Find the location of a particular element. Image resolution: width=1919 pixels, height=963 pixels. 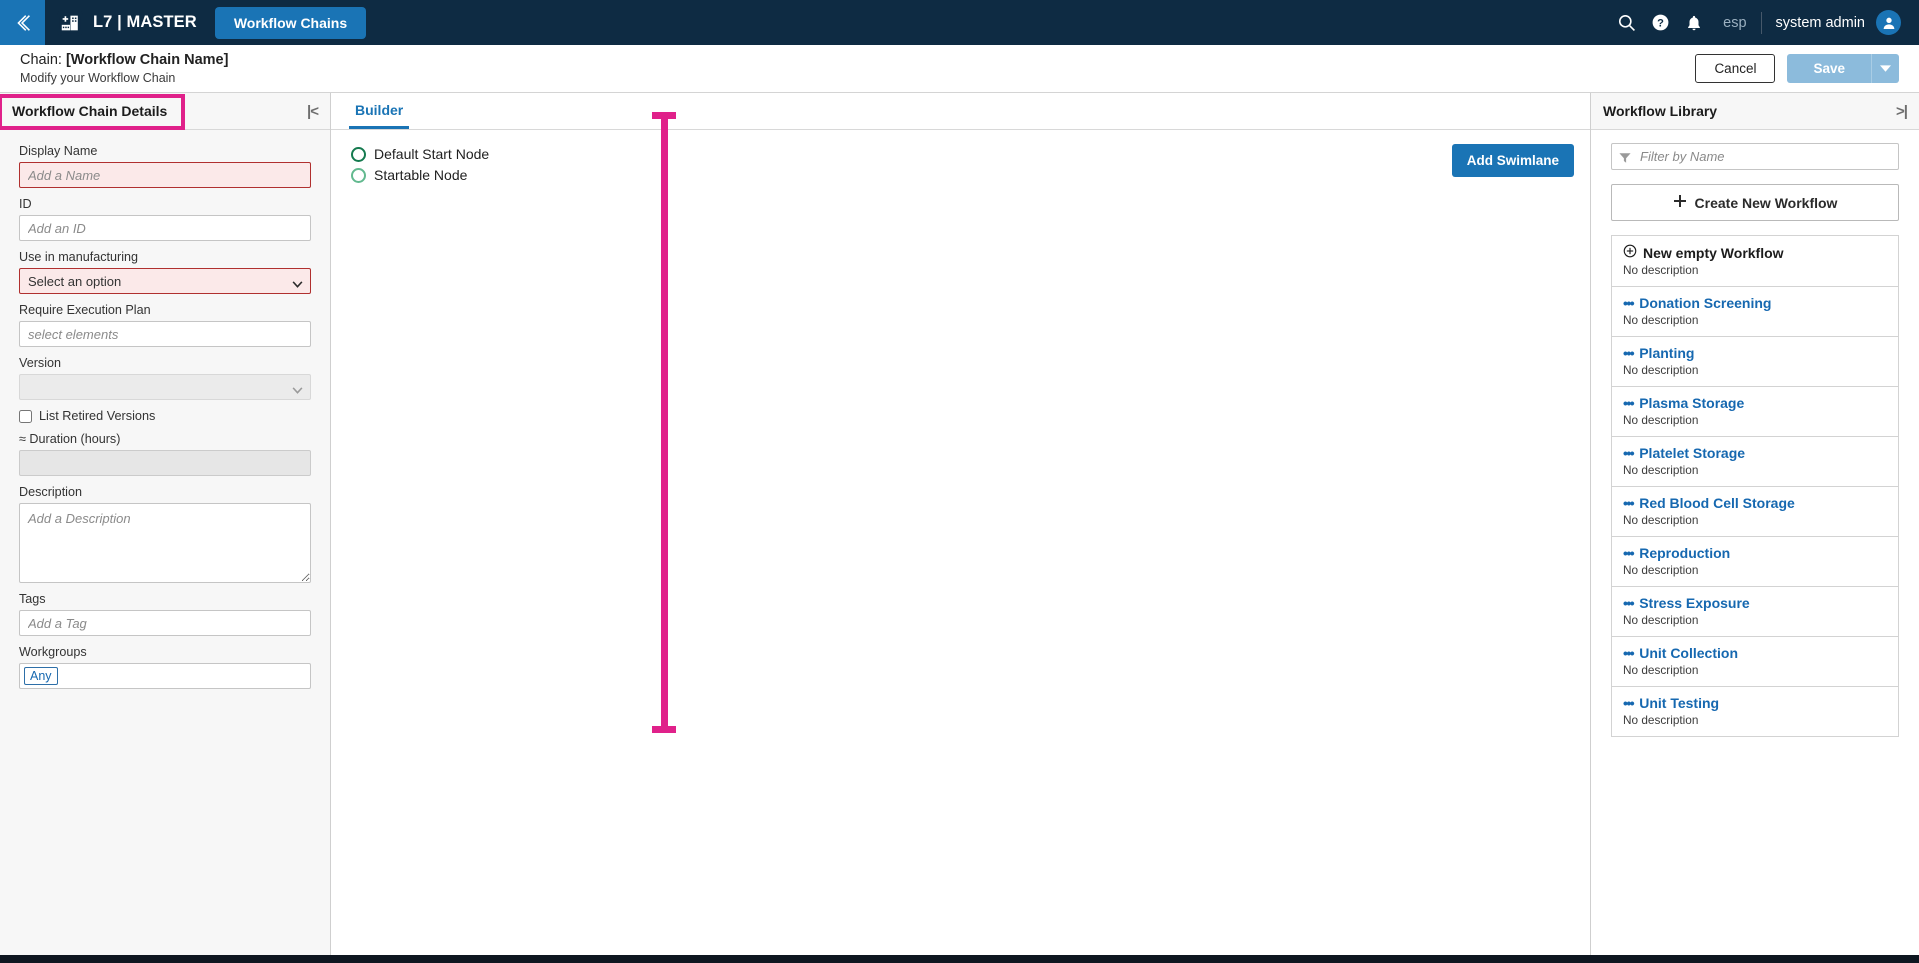

list-item: ••• Stress Exposure No description is located at coordinates (1755, 612).